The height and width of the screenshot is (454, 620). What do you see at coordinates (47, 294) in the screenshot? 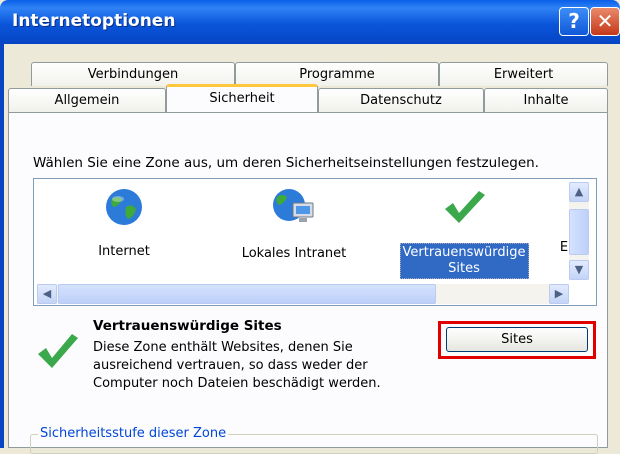
I see `scroll-left-arrow-icon: ◀` at bounding box center [47, 294].